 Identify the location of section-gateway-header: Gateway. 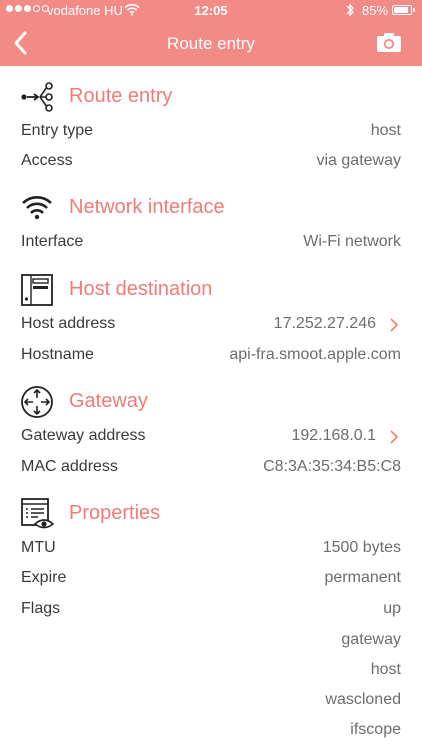
(211, 403).